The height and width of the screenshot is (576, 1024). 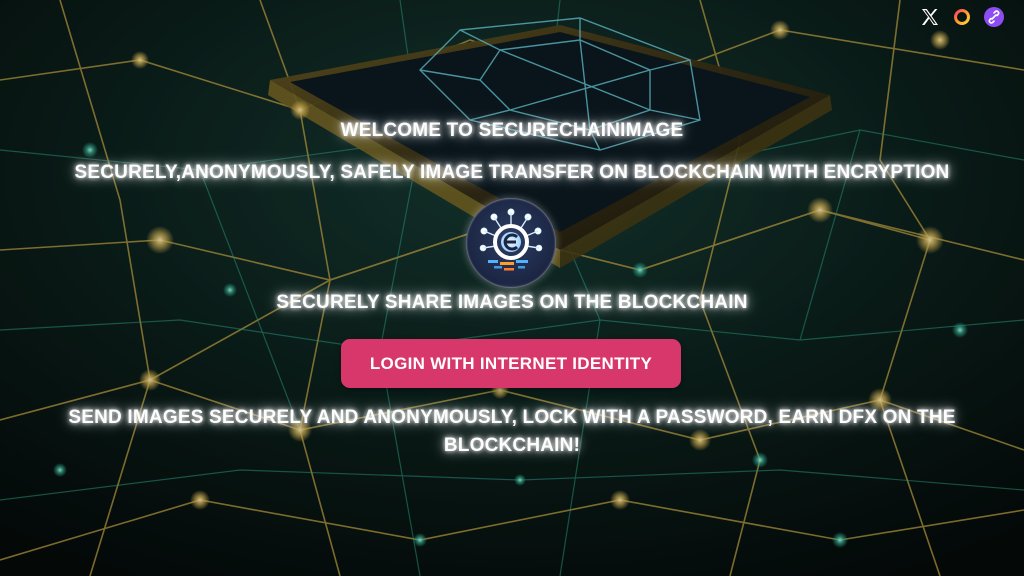 What do you see at coordinates (512, 302) in the screenshot?
I see `share-heading: SECURELY SHARE IMAGES ON THE BLOCKCHAIN` at bounding box center [512, 302].